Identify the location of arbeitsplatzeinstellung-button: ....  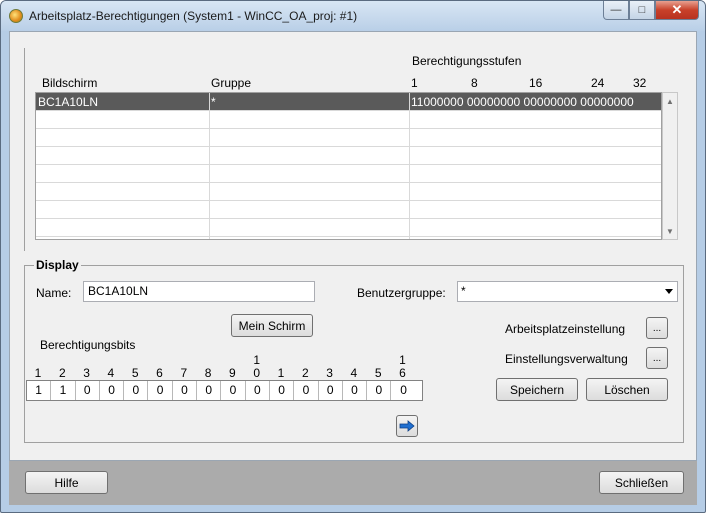
(657, 328).